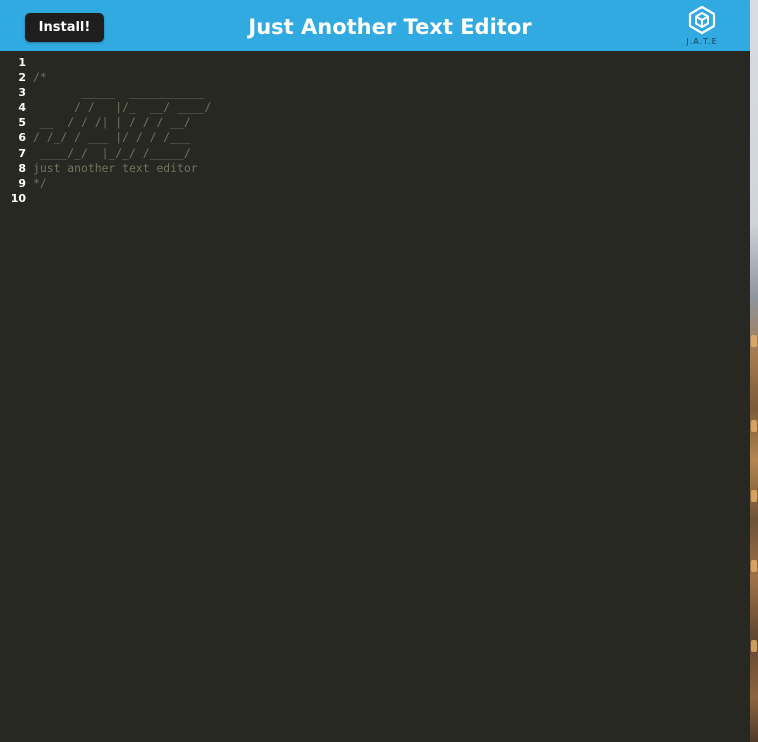 The image size is (758, 742). I want to click on line-number: 9, so click(22, 183).